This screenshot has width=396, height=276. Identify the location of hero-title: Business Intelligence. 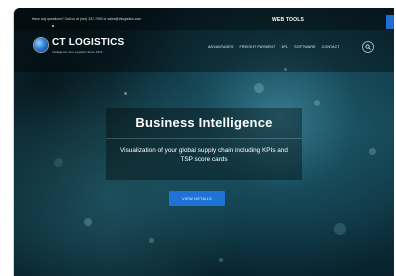
(204, 122).